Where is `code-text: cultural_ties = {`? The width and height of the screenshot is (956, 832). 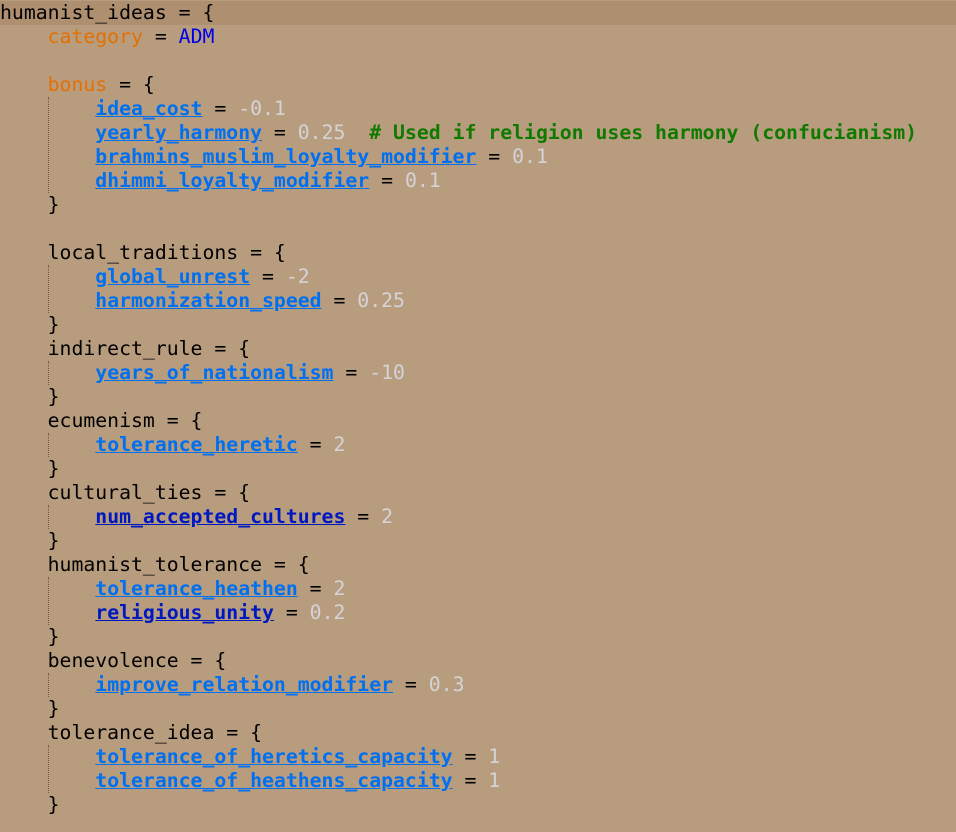 code-text: cultural_ties = { is located at coordinates (125, 492).